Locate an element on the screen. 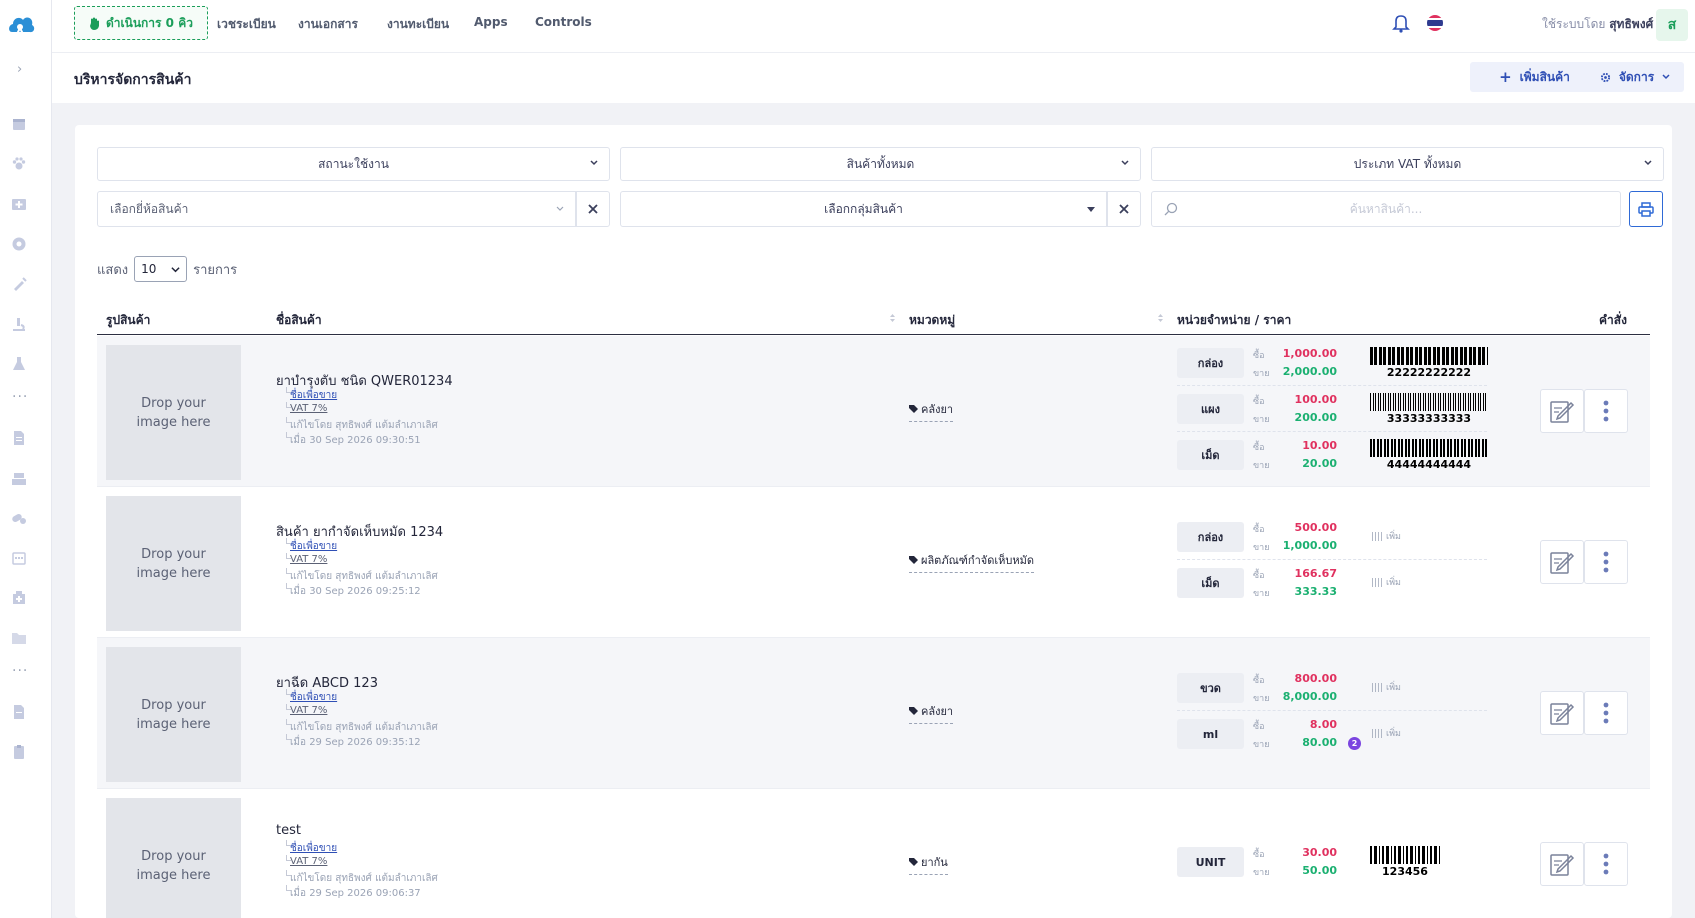 The image size is (1695, 918). category-label: คลังยา is located at coordinates (937, 711).